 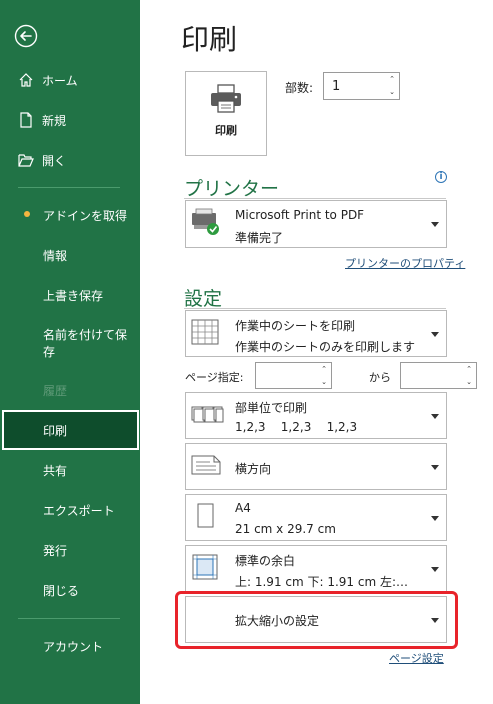 What do you see at coordinates (253, 469) in the screenshot?
I see `orientation-value: 横方向` at bounding box center [253, 469].